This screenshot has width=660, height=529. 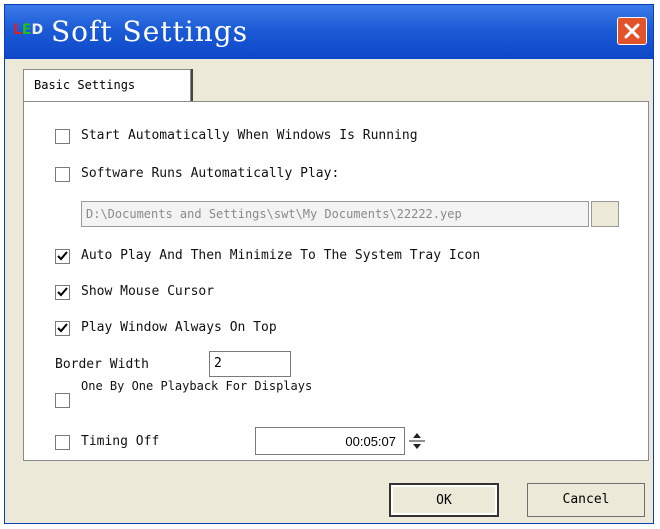 What do you see at coordinates (62, 174) in the screenshot?
I see `software-runs-checkbox` at bounding box center [62, 174].